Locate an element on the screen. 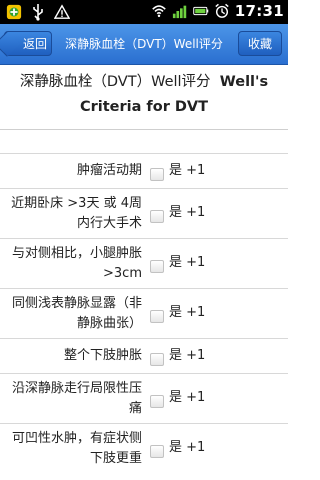 This screenshot has width=320, height=480. usb-icon is located at coordinates (38, 12).